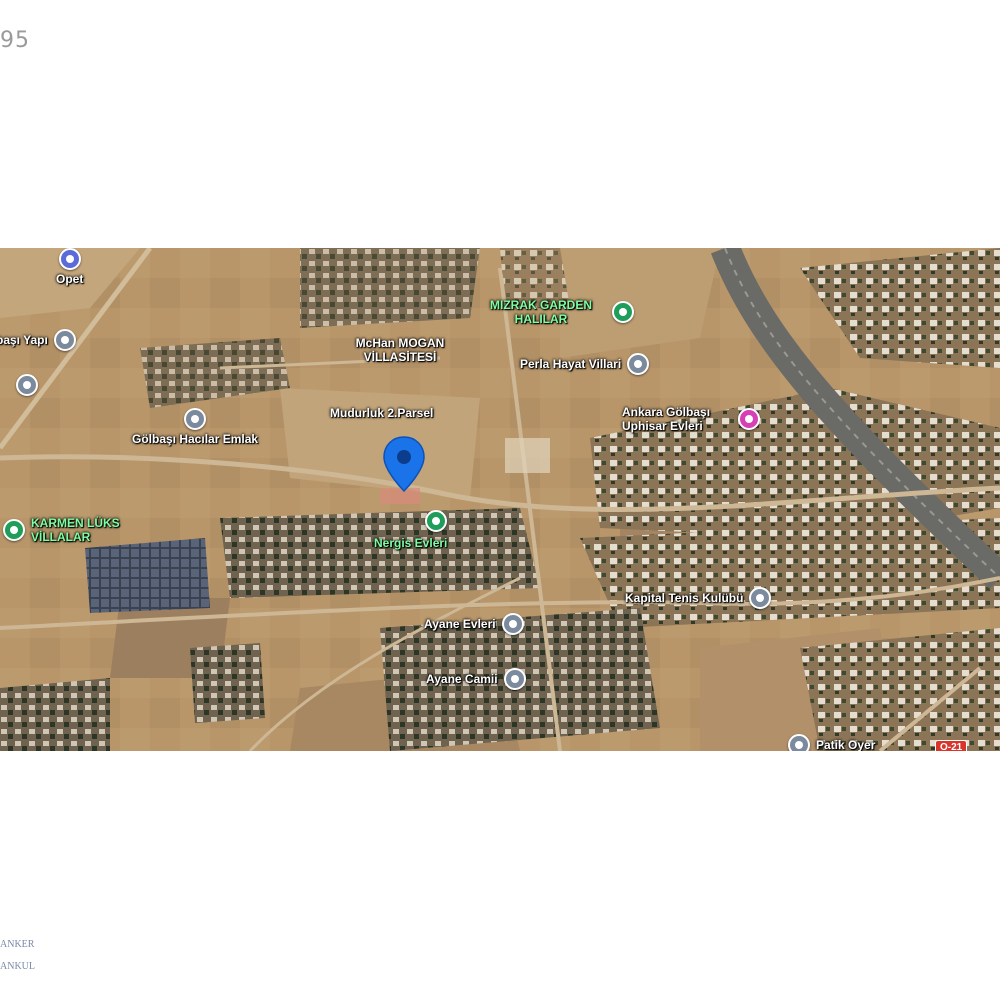 This screenshot has height=1000, width=1000. I want to click on place-marker-opet: Opet, so click(69, 267).